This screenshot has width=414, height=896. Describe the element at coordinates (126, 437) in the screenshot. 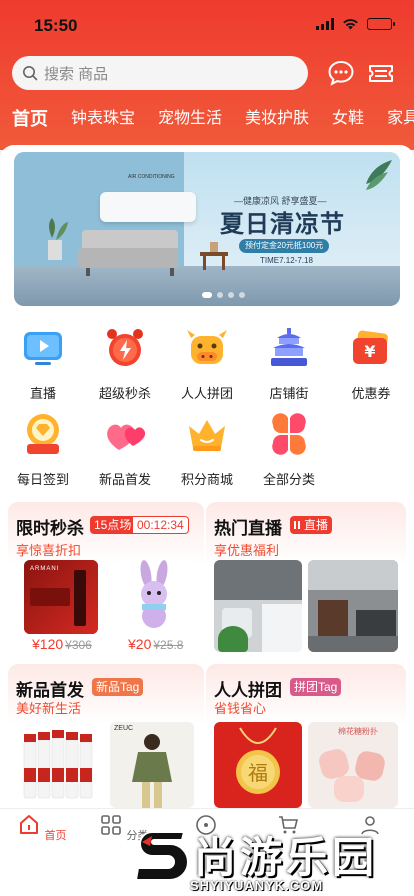

I see `hearts-icon` at that location.